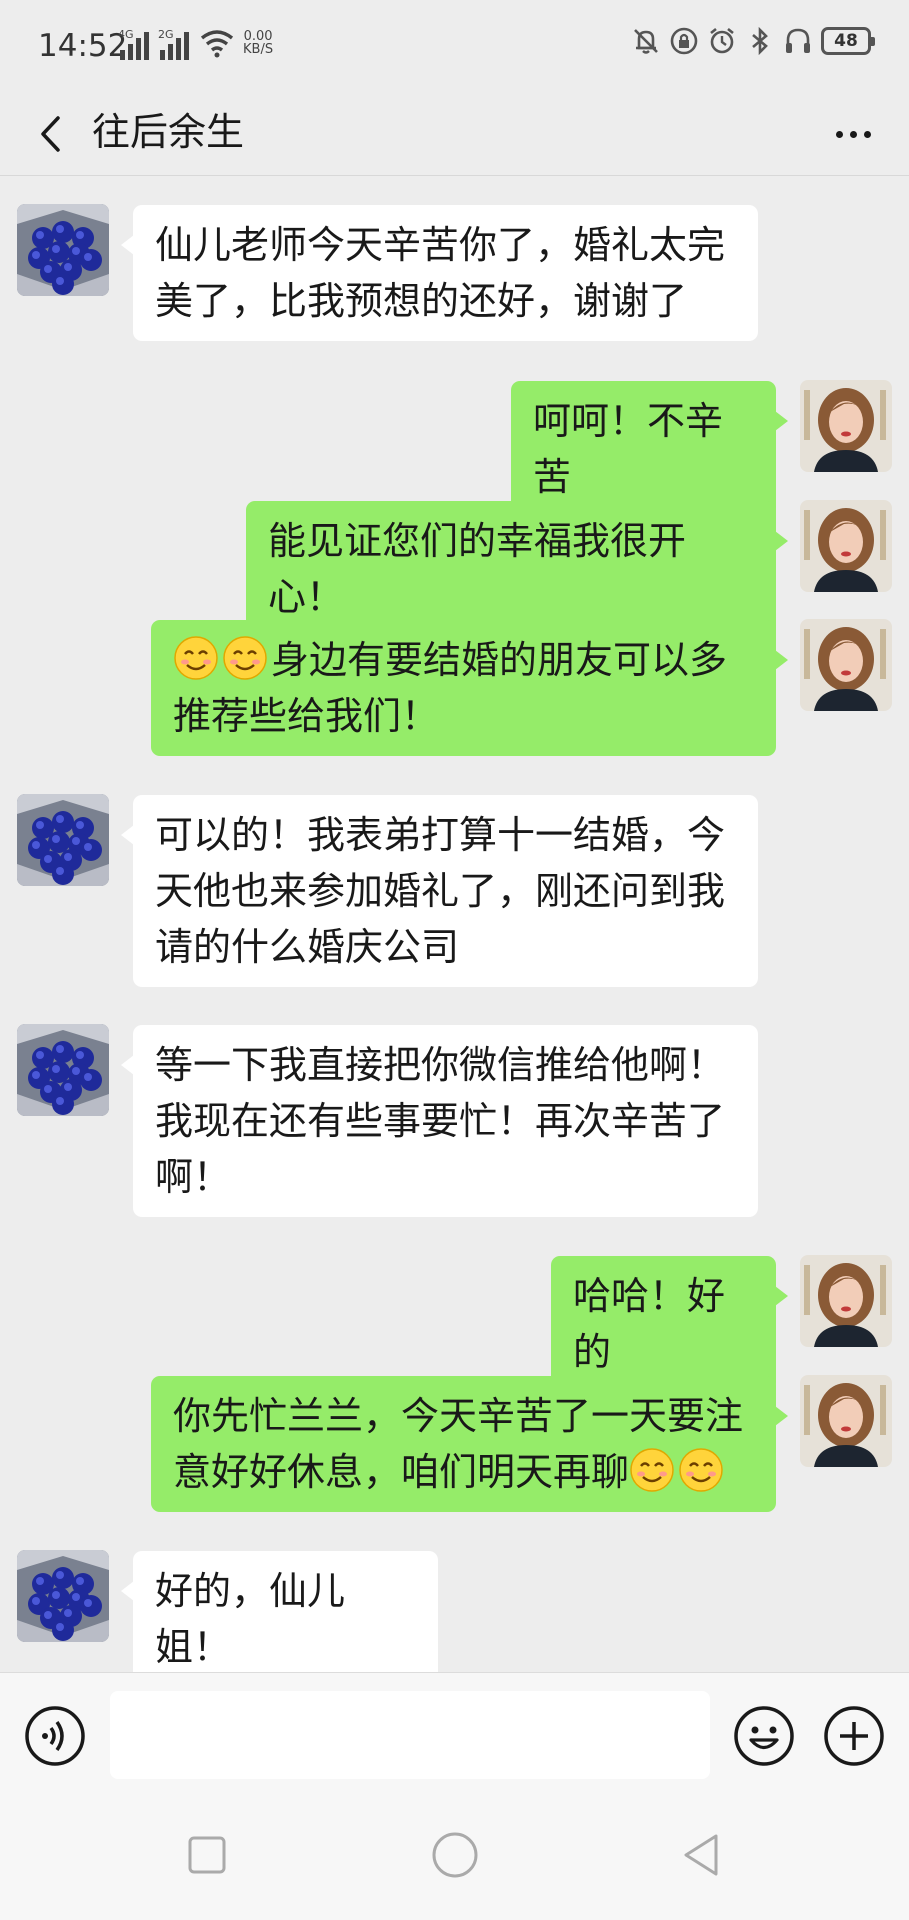 This screenshot has width=909, height=1920. I want to click on received-message-bubble: 好的，仙儿姐！, so click(279, 1619).